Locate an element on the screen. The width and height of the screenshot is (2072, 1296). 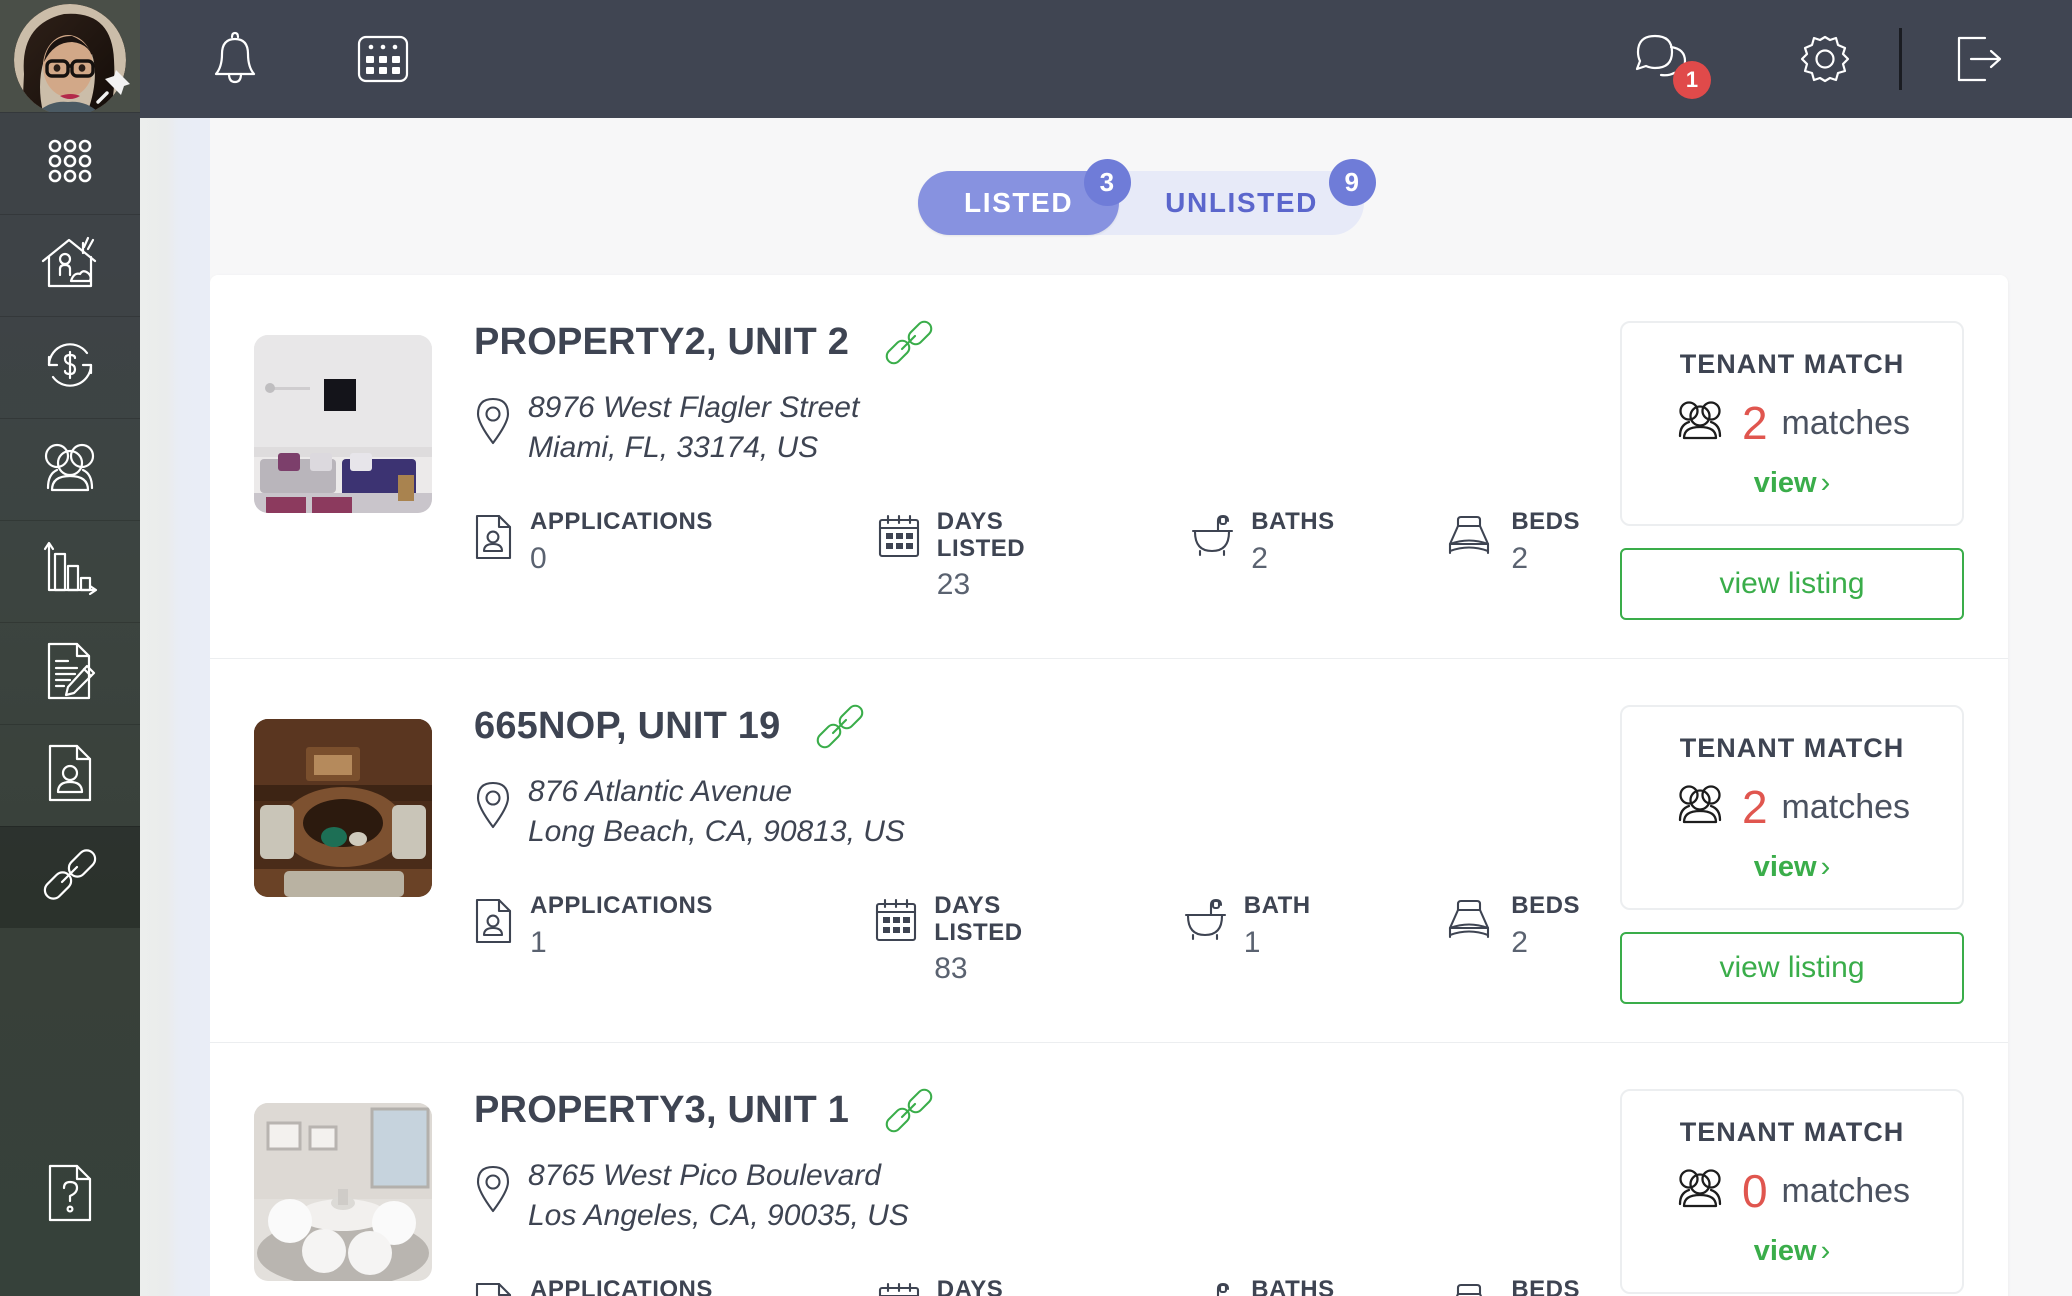
sidebar-item-reports is located at coordinates (70, 571).